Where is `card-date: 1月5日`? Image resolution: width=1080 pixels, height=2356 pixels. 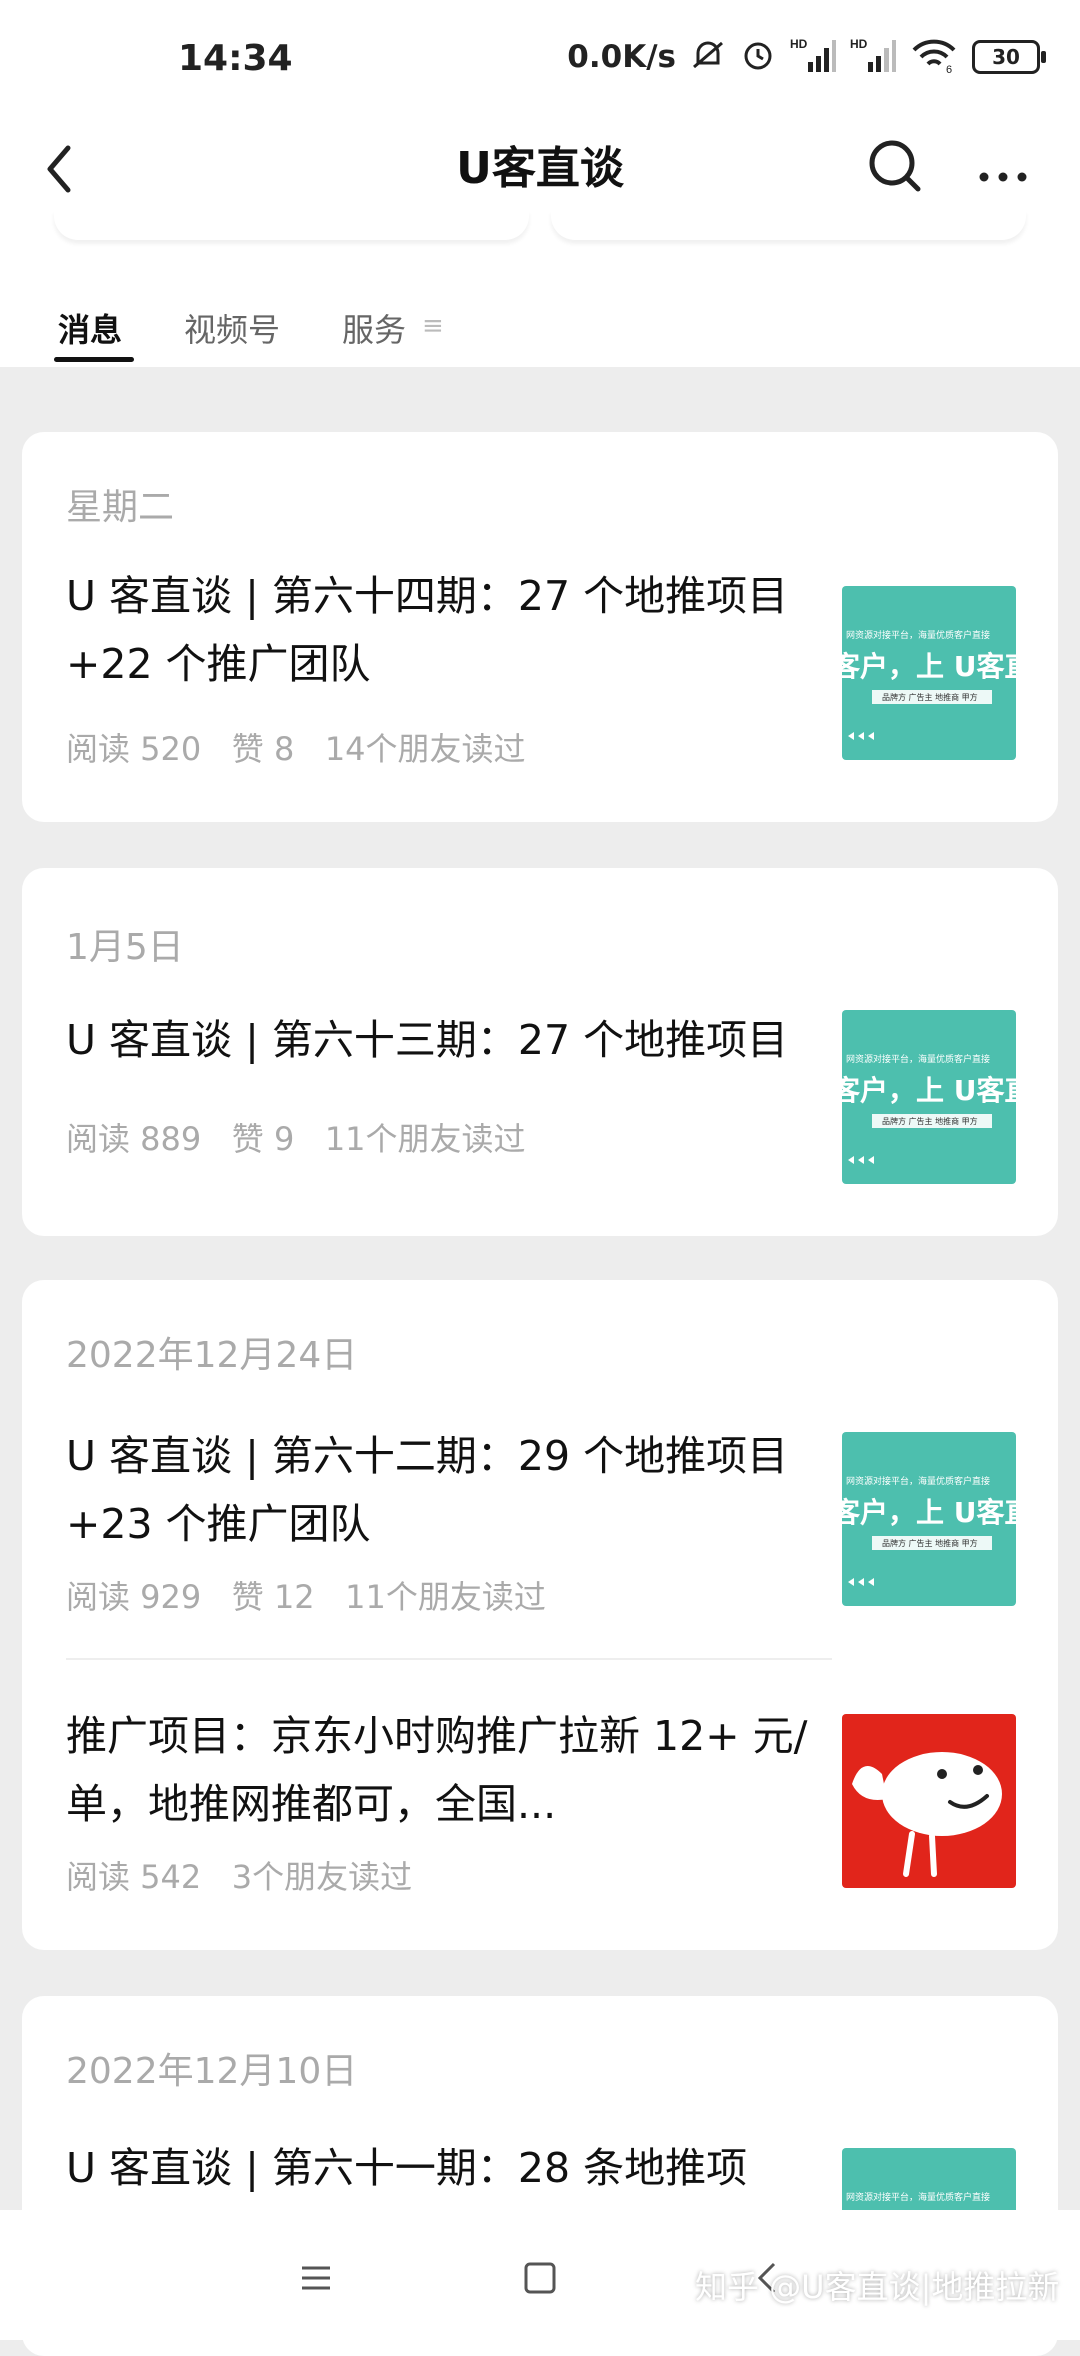
card-date: 1月5日 is located at coordinates (125, 947).